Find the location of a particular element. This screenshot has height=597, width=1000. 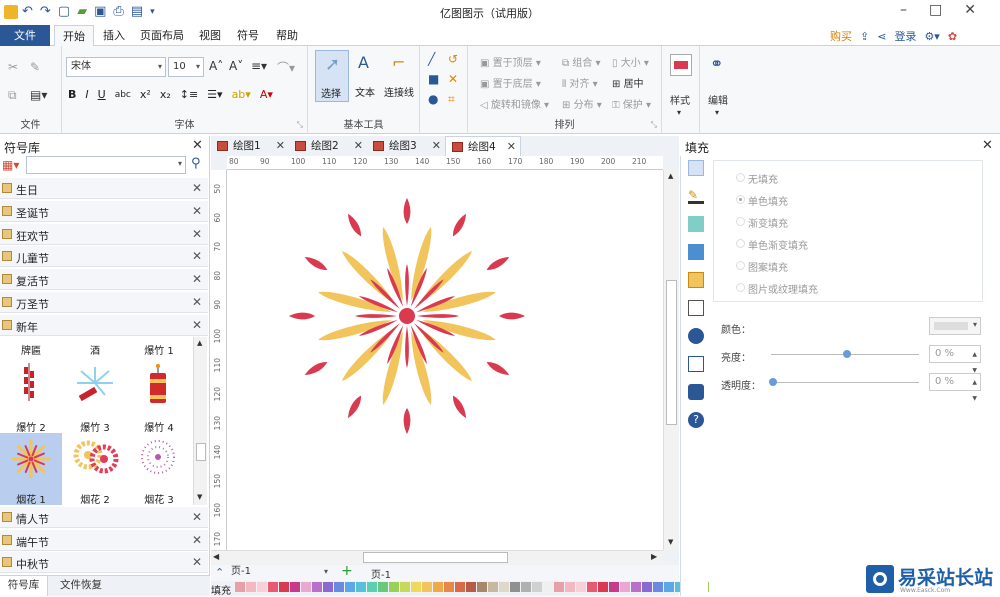

library-close-icon: ✕ is located at coordinates (197, 145).